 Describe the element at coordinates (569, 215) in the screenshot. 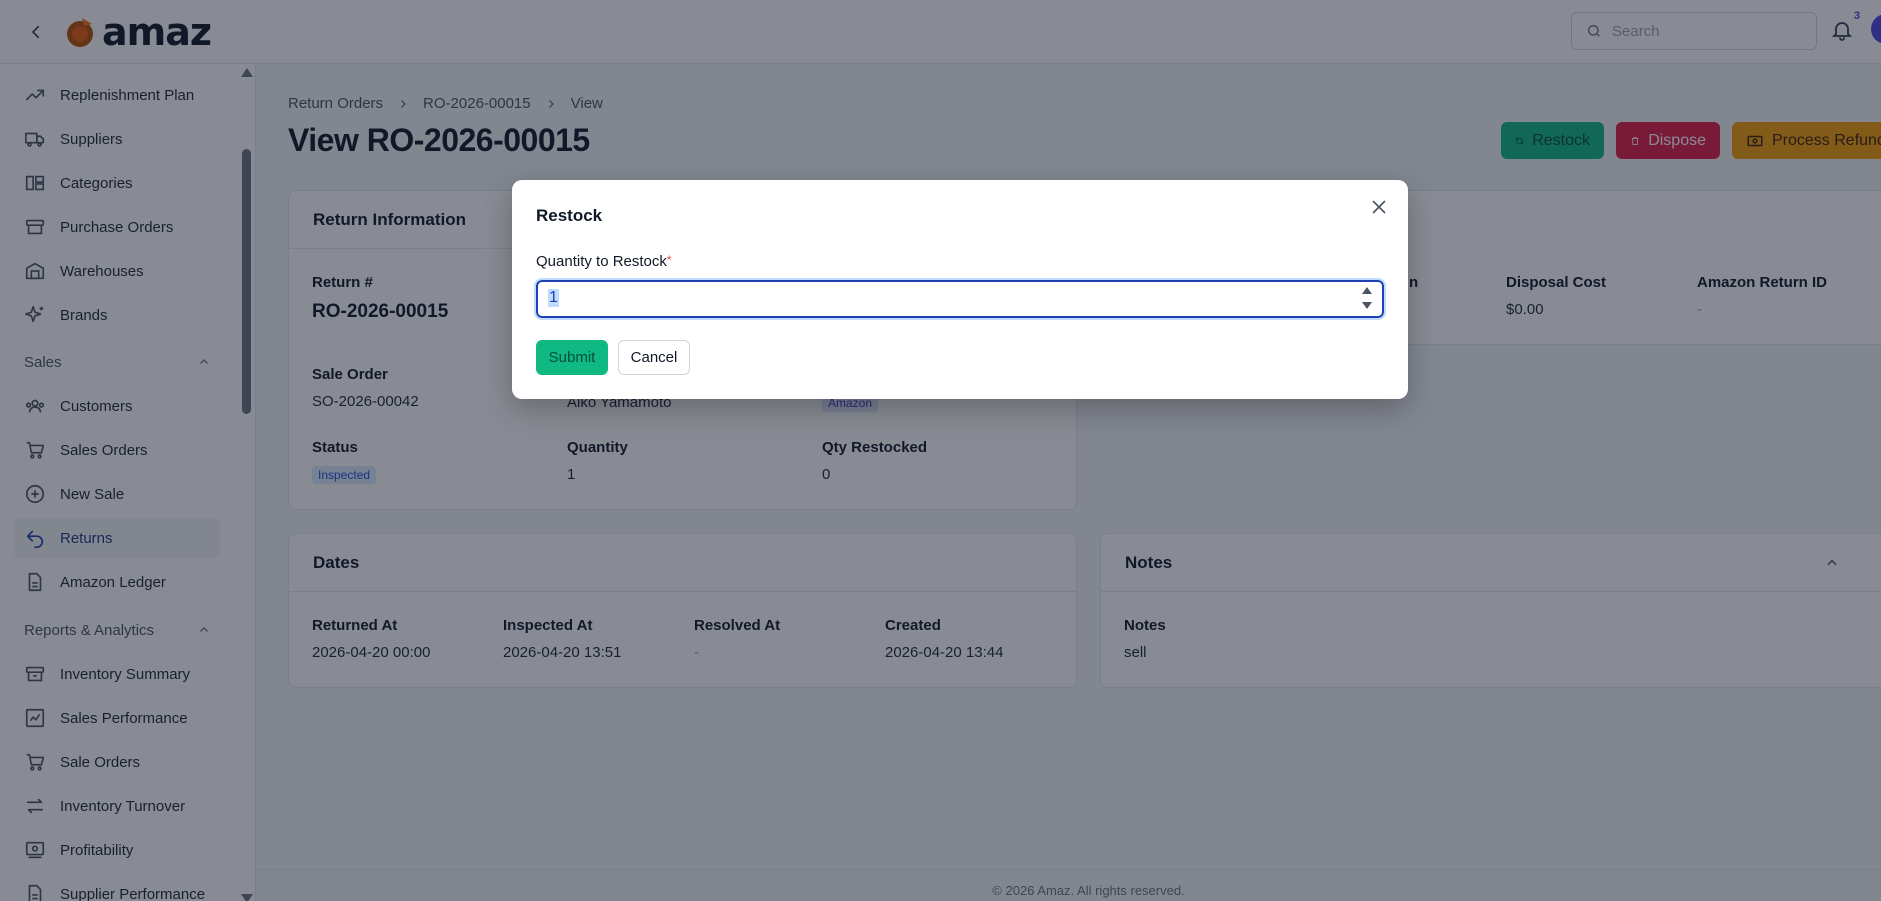

I see `modal-title: Restock` at that location.